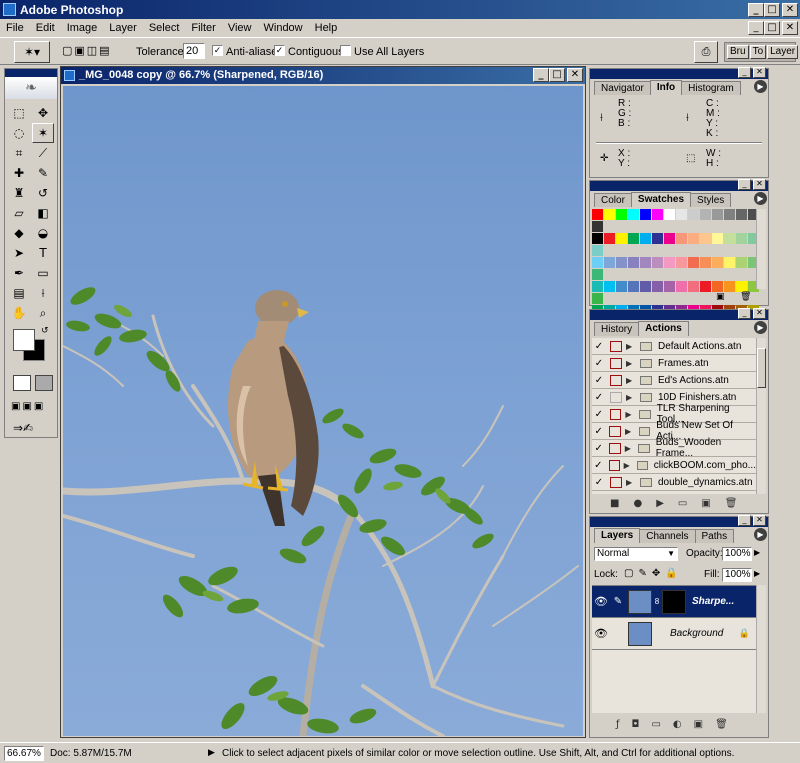  I want to click on well-tab-layer: Layer, so click(783, 52).